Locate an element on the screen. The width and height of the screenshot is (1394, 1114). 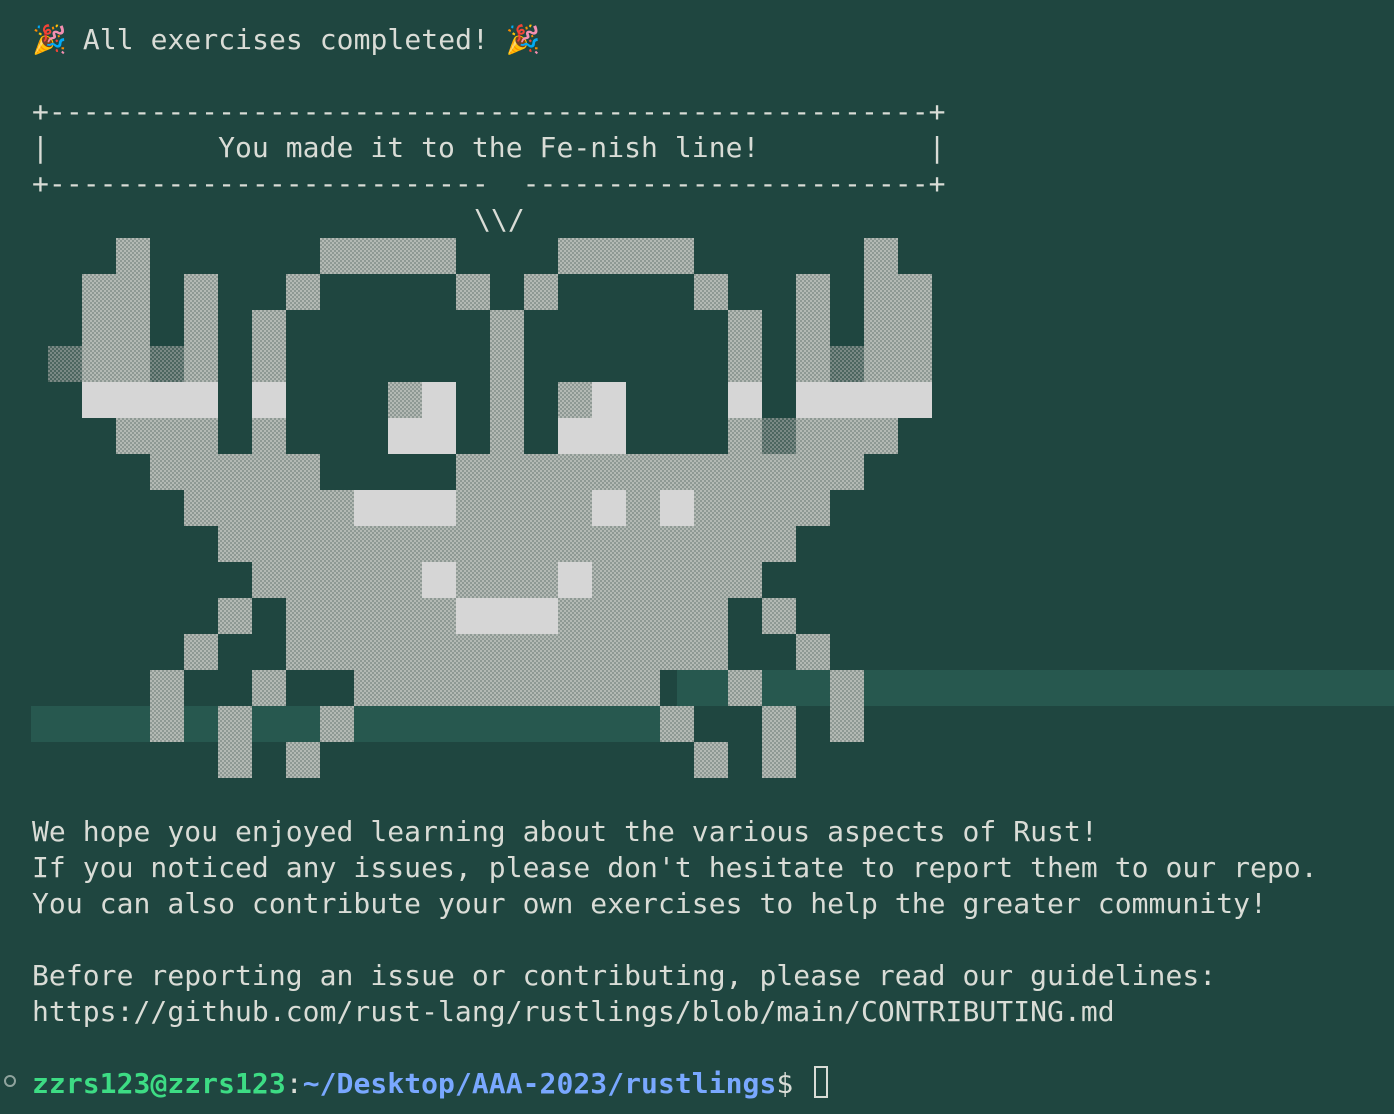
right-claw-edge is located at coordinates (864, 400).